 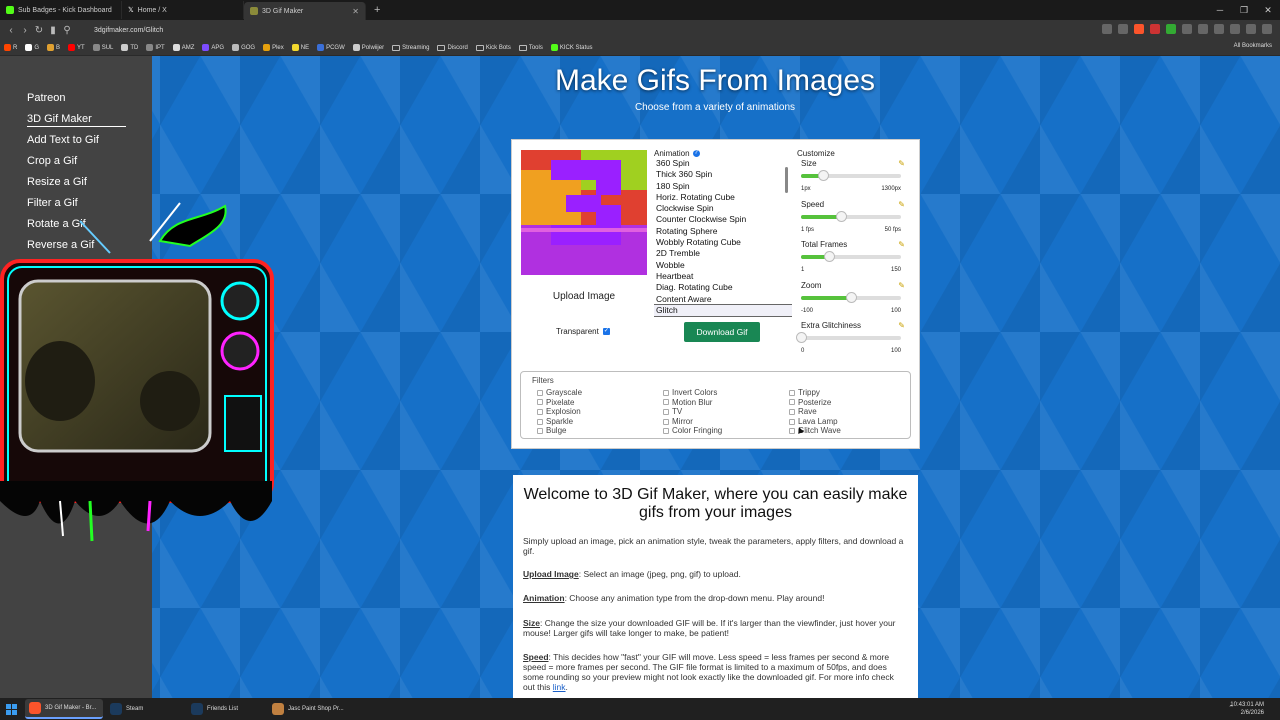 What do you see at coordinates (53, 30) in the screenshot?
I see `bookmark-page-icon: ▮` at bounding box center [53, 30].